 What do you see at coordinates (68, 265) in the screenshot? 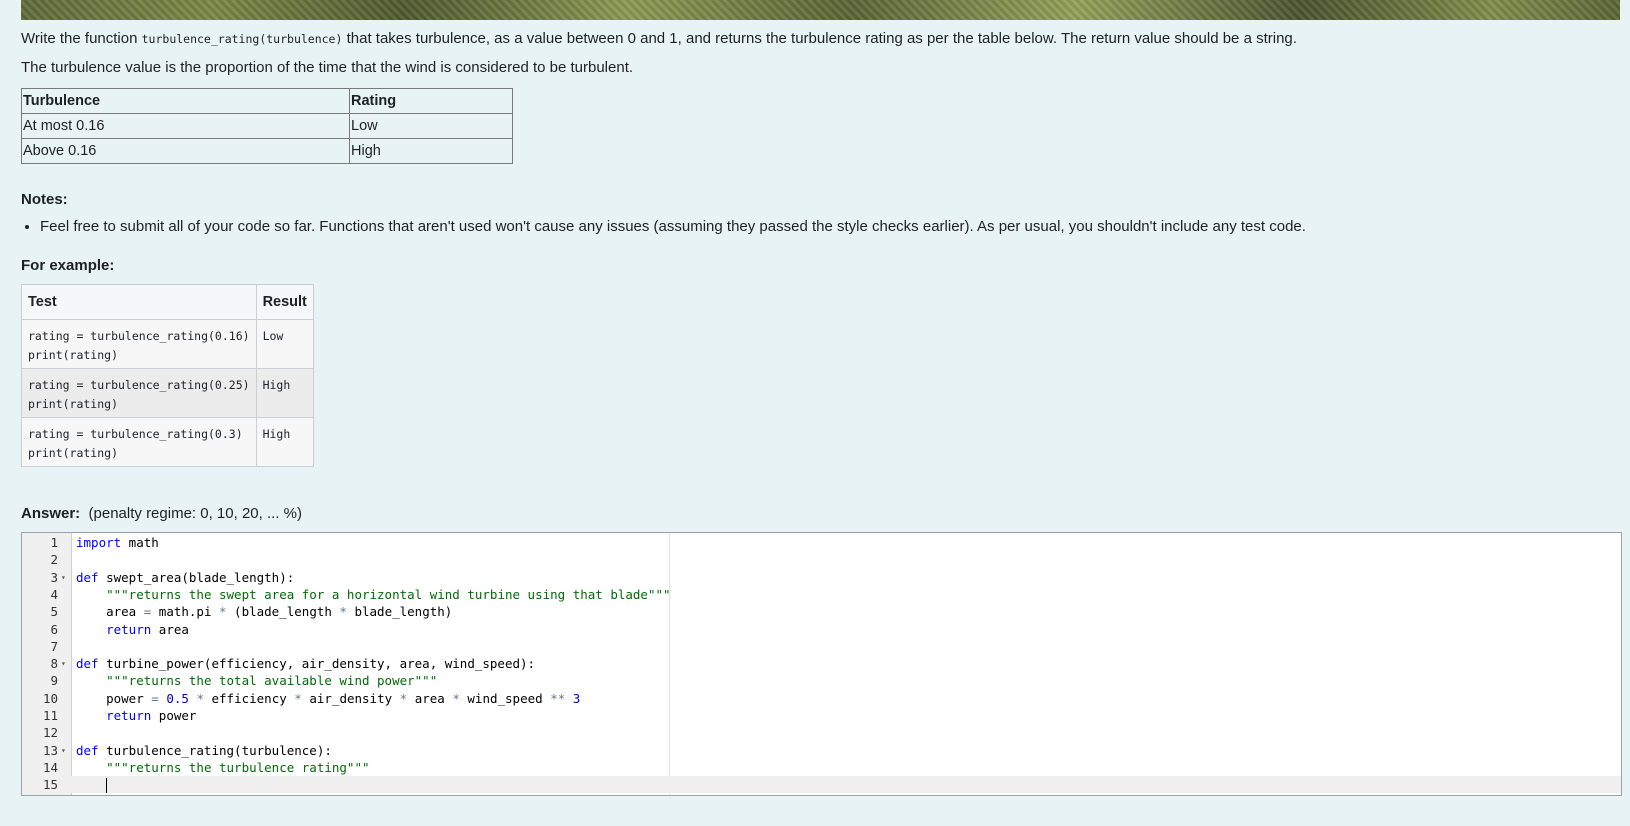
I see `example-heading: For example:` at bounding box center [68, 265].